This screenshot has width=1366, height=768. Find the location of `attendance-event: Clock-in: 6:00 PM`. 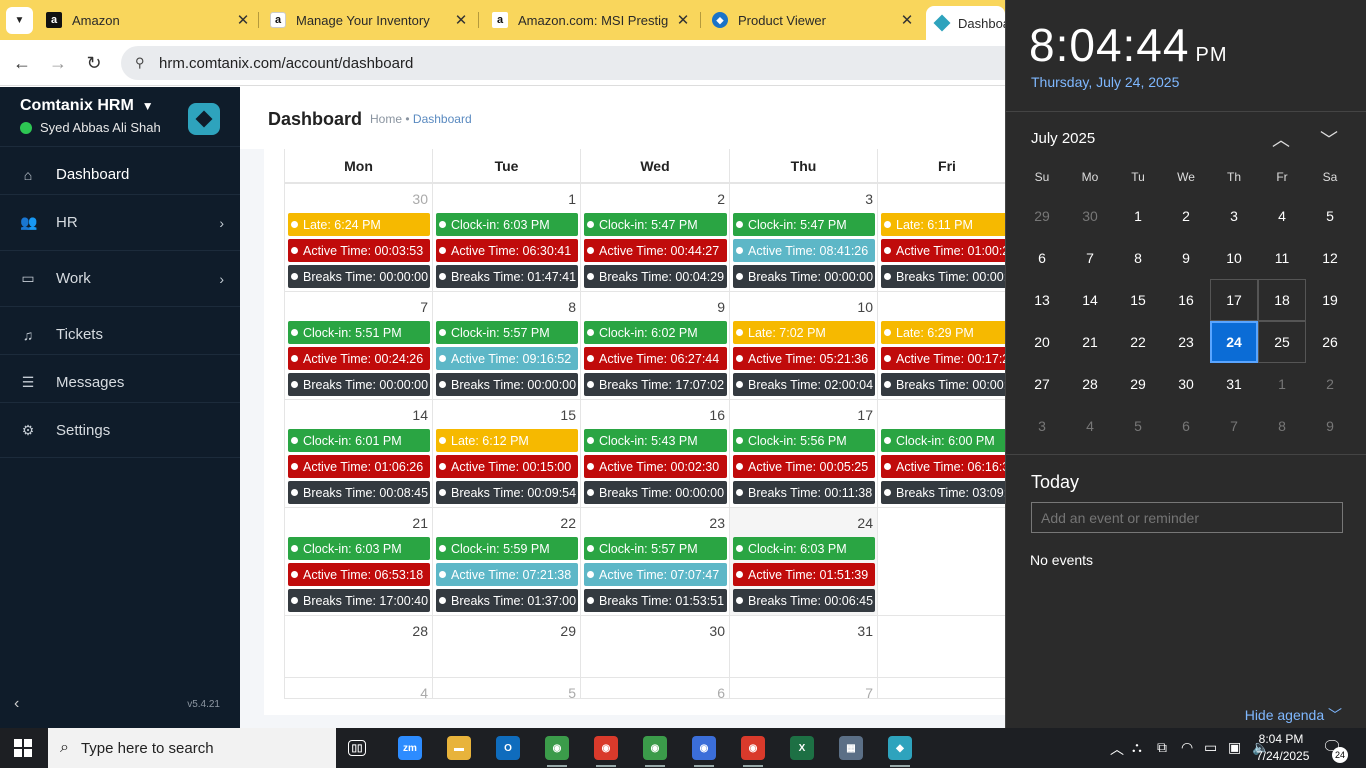

attendance-event: Clock-in: 6:00 PM is located at coordinates (943, 440).